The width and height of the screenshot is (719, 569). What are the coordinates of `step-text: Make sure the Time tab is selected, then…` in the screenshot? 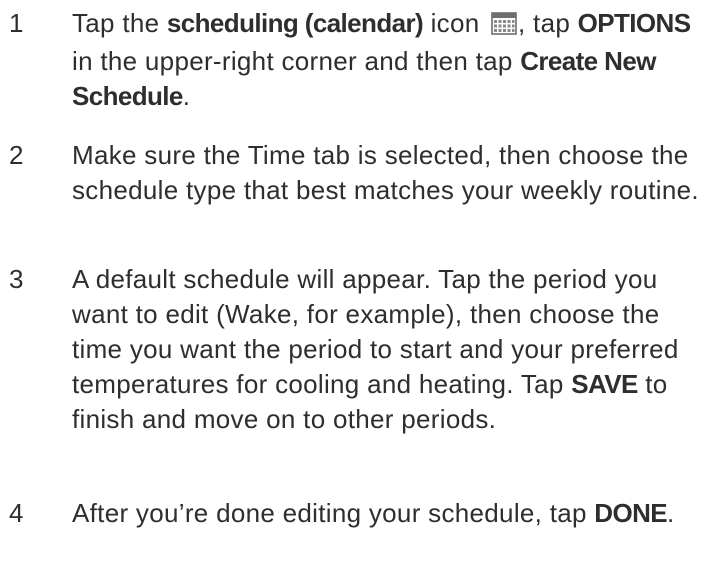 It's located at (385, 172).